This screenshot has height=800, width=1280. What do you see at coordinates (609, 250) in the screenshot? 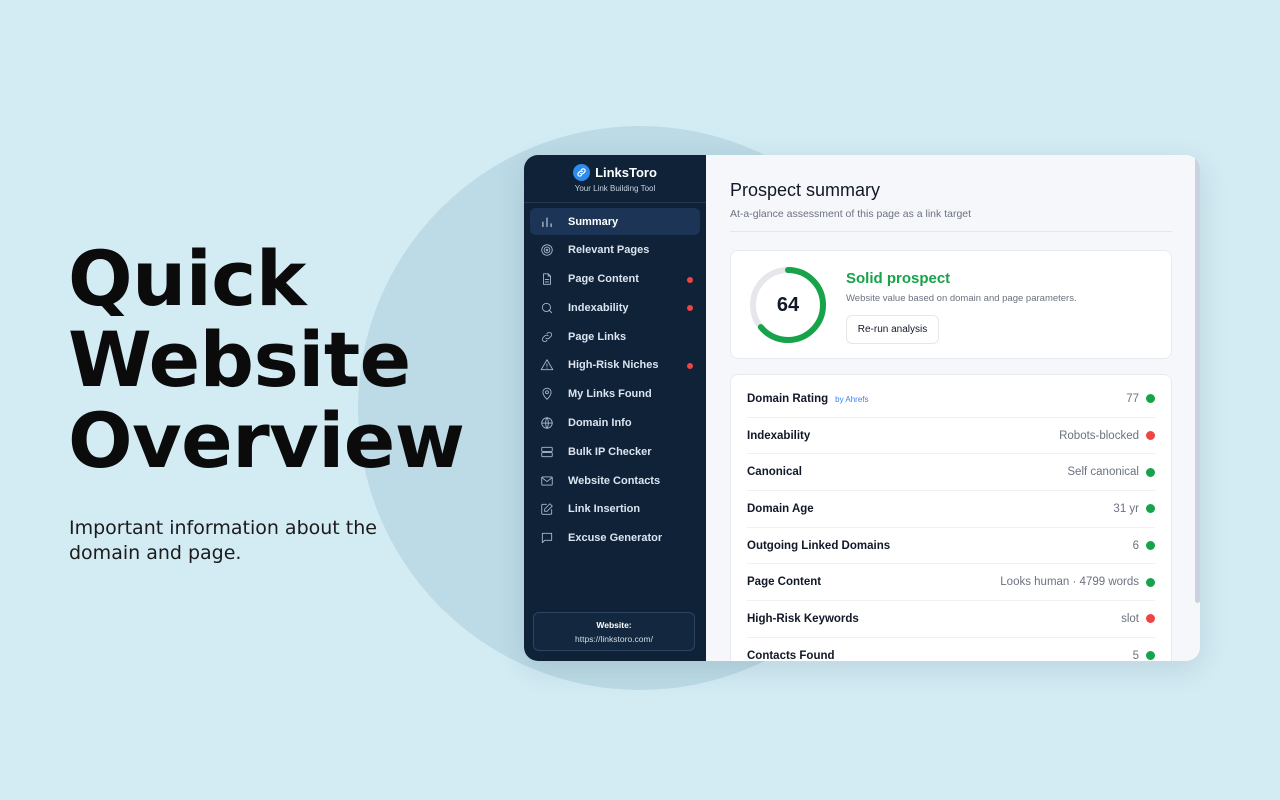
I see `sidebar-item-label: Relevant Pages` at bounding box center [609, 250].